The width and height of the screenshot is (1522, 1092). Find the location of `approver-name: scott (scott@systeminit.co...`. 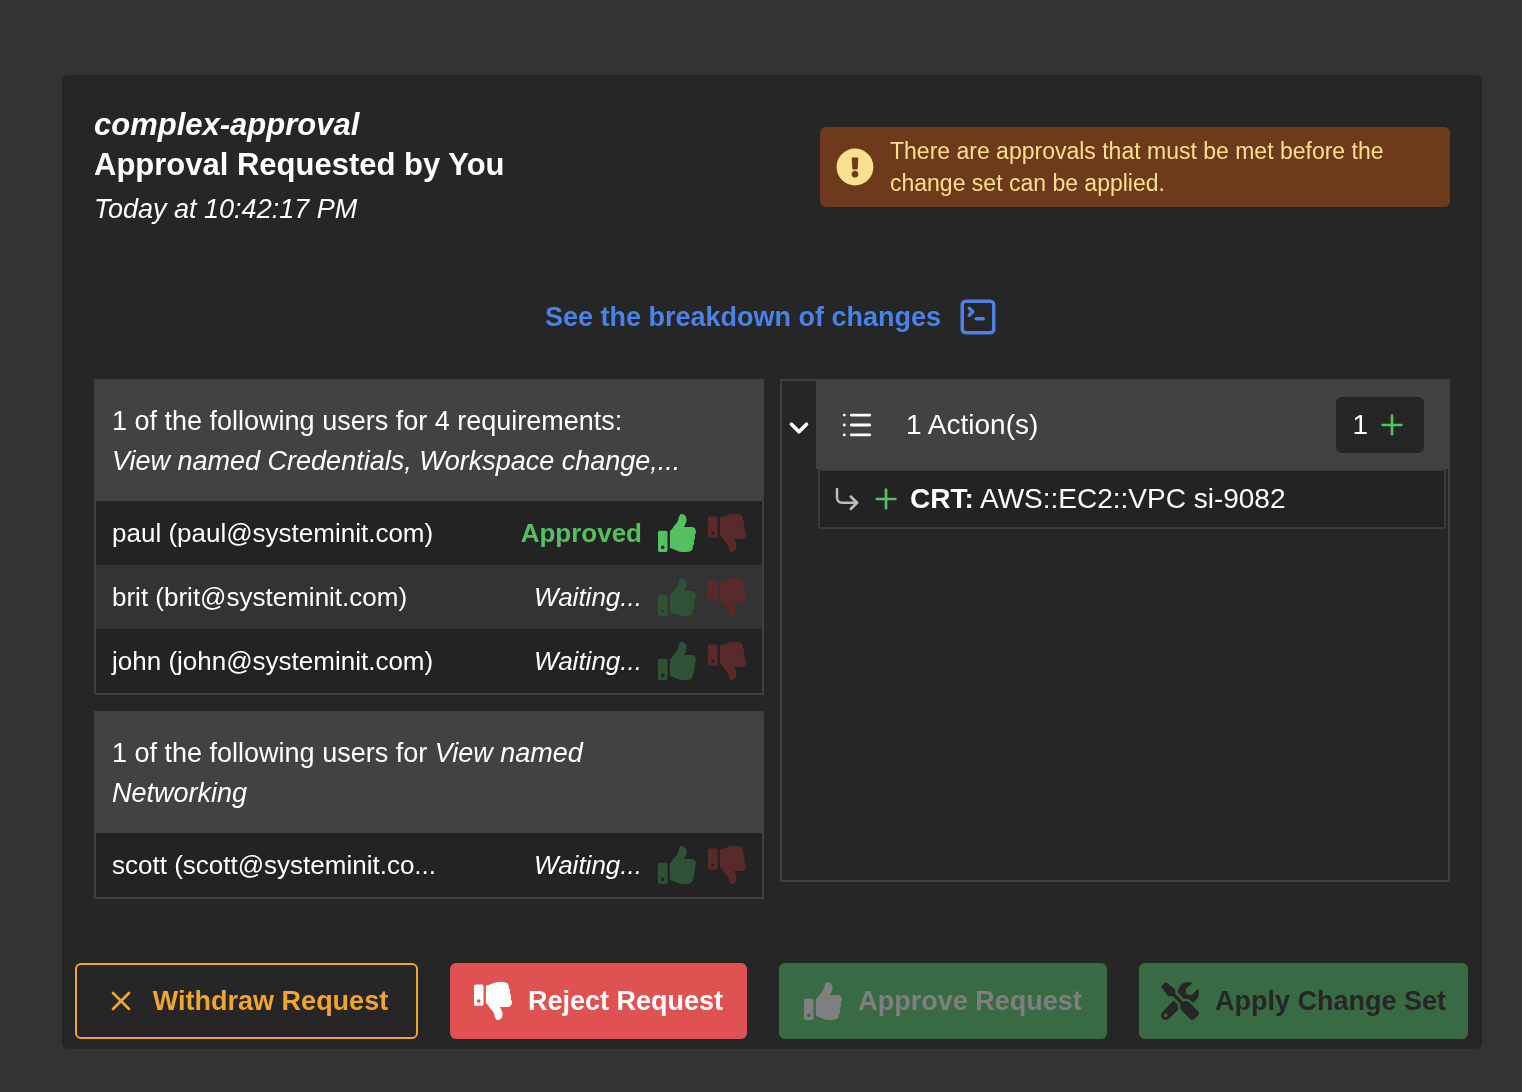

approver-name: scott (scott@systeminit.co... is located at coordinates (275, 865).